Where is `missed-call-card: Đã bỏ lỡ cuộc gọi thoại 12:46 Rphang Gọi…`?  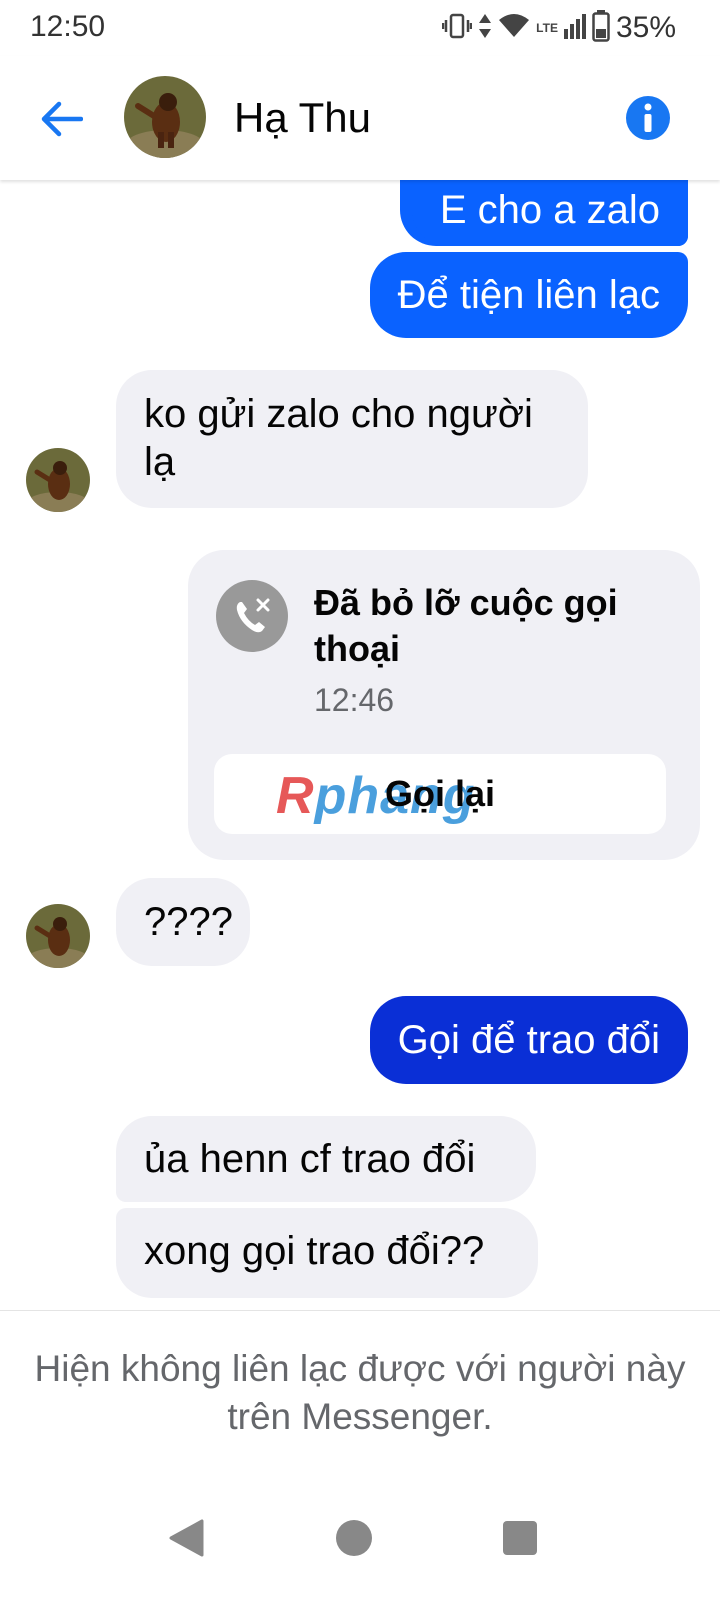
missed-call-card: Đã bỏ lỡ cuộc gọi thoại 12:46 Rphang Gọi… is located at coordinates (444, 705).